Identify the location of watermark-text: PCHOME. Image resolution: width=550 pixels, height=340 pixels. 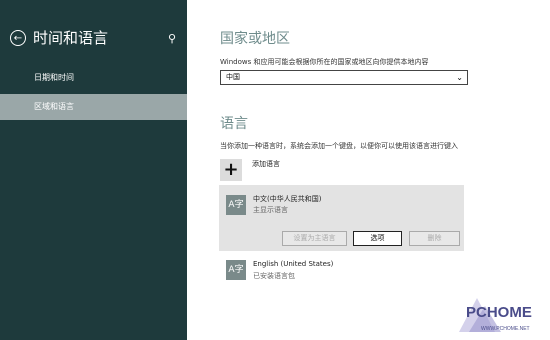
(499, 312).